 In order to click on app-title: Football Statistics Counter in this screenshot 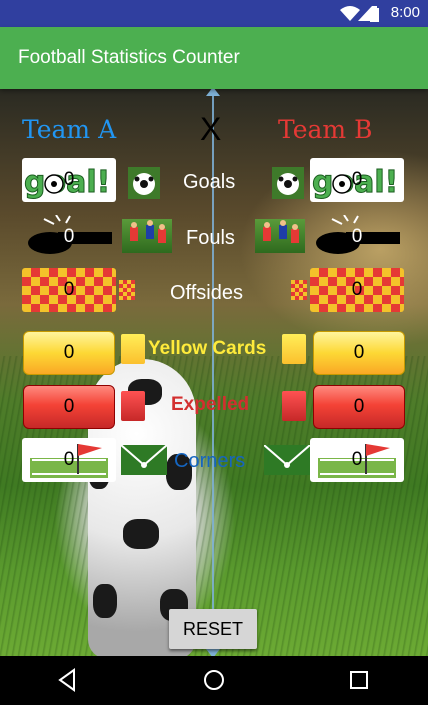, I will do `click(129, 57)`.